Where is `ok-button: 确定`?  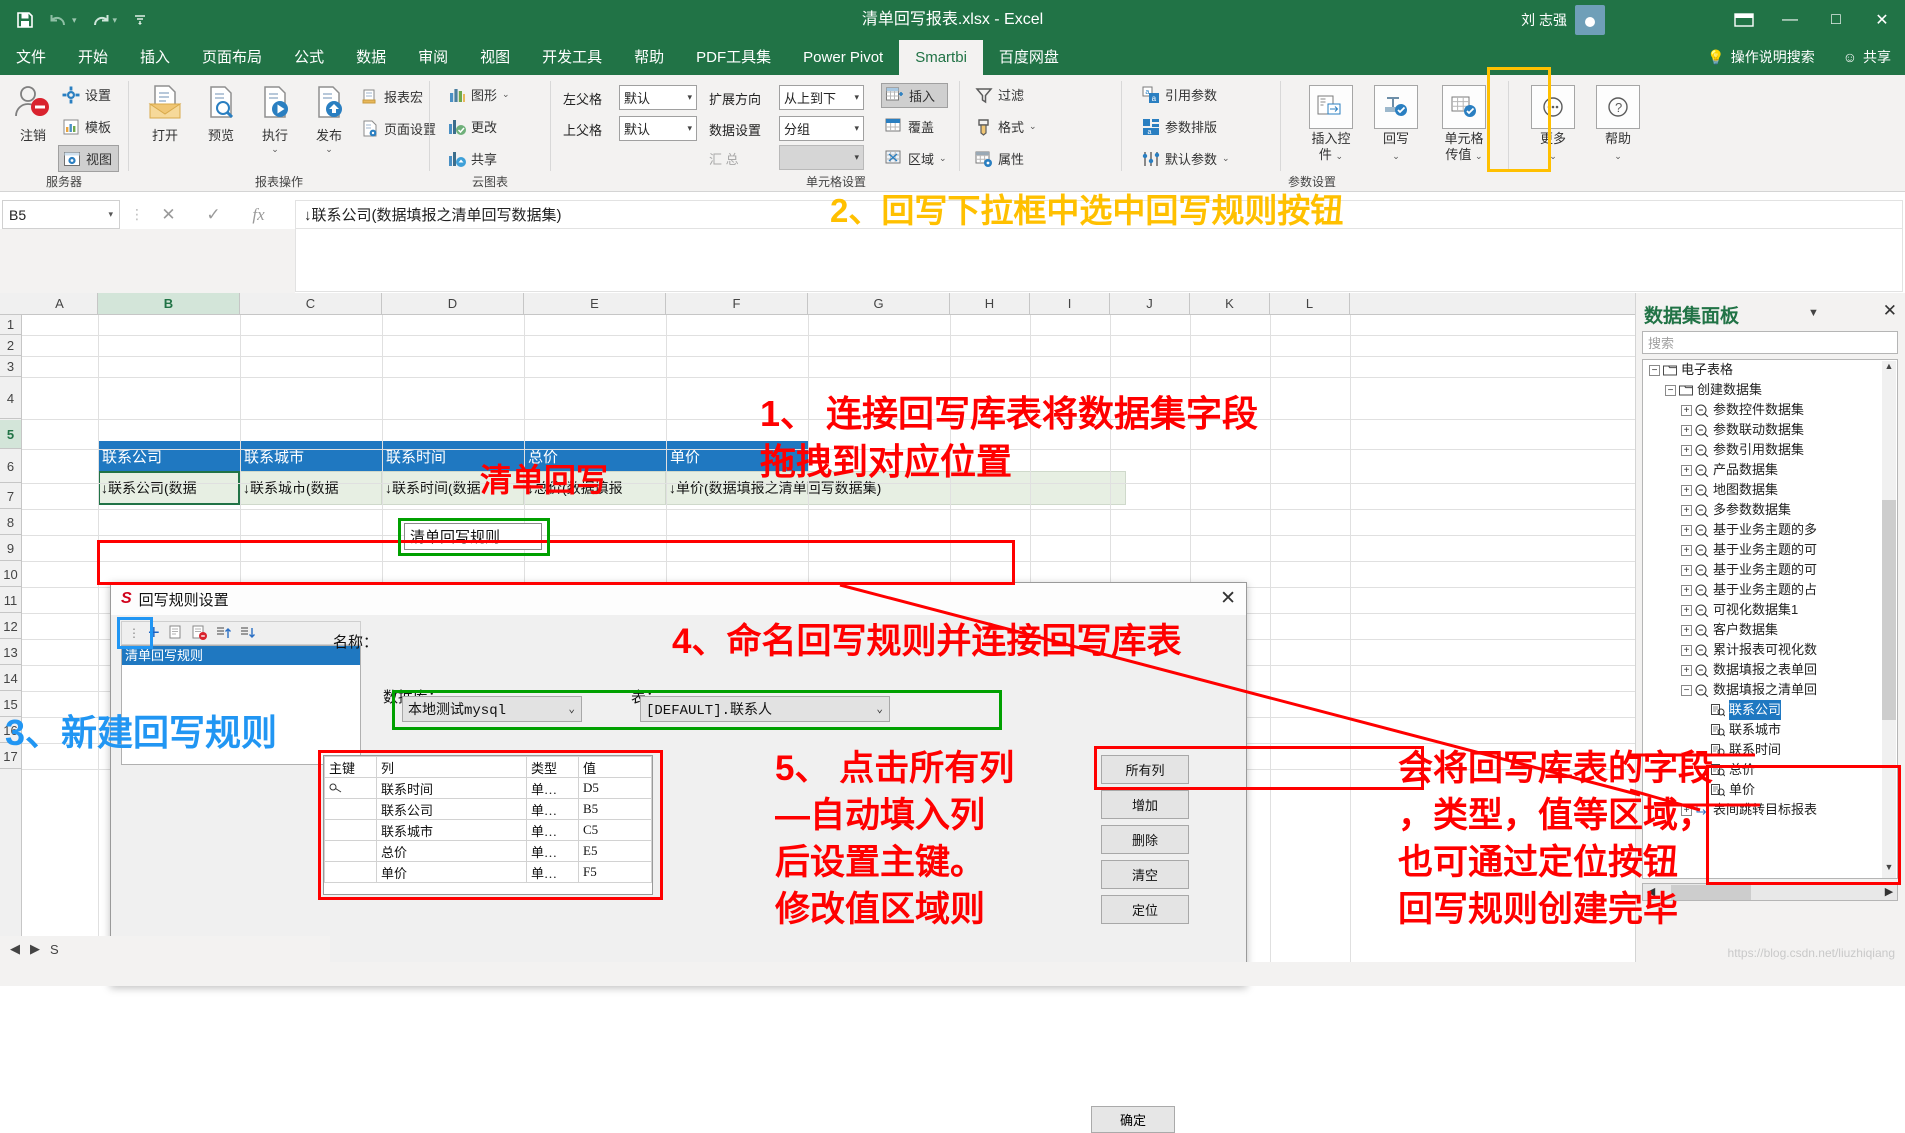
ok-button: 确定 is located at coordinates (1133, 1119).